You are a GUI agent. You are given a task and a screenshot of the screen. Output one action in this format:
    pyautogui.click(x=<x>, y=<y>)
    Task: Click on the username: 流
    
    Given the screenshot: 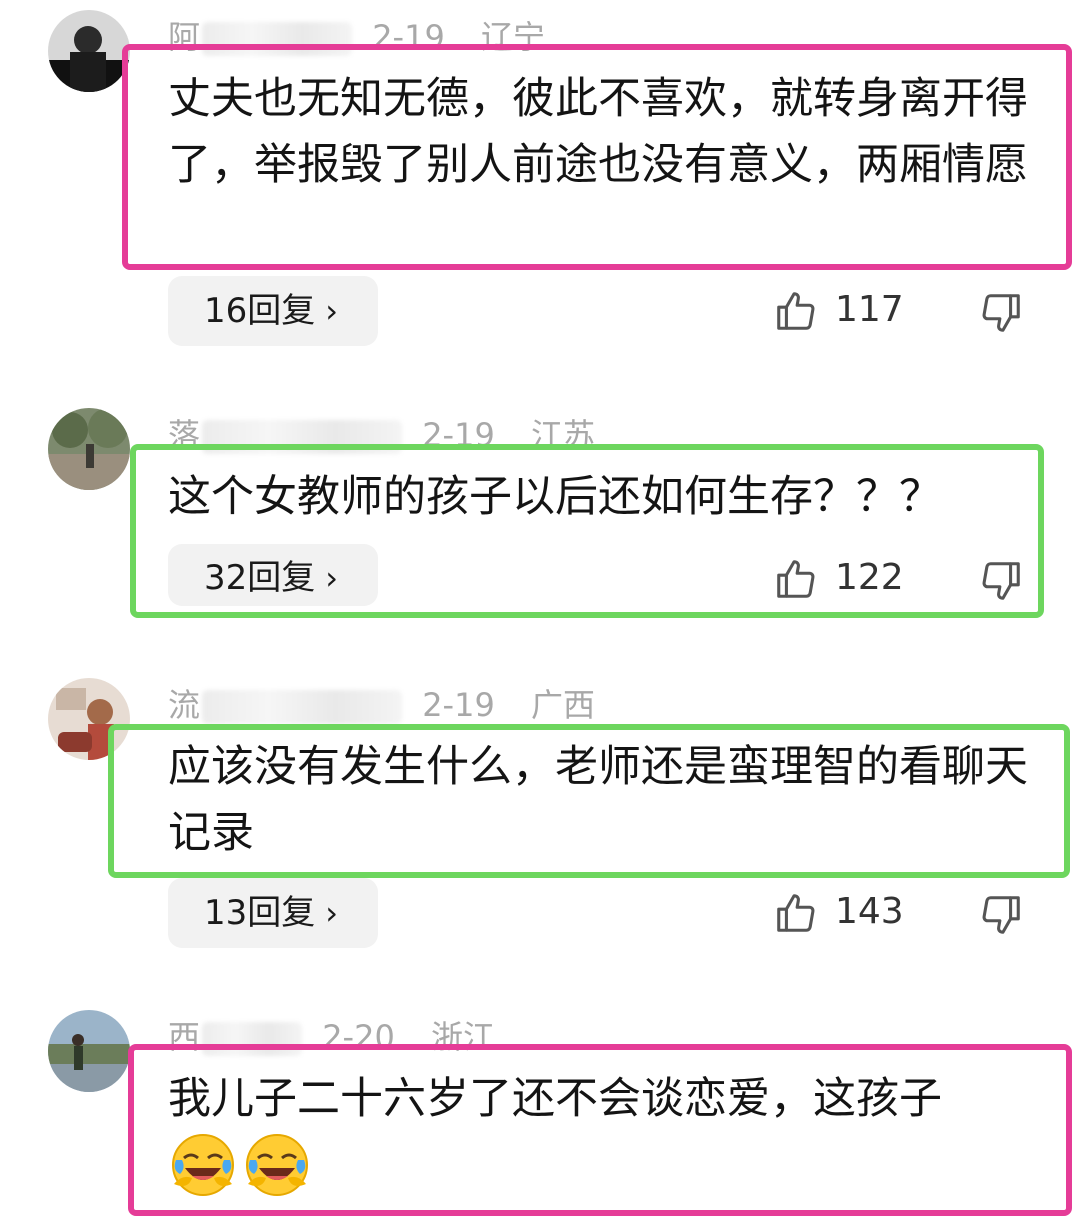 What is the action you would take?
    pyautogui.click(x=184, y=703)
    